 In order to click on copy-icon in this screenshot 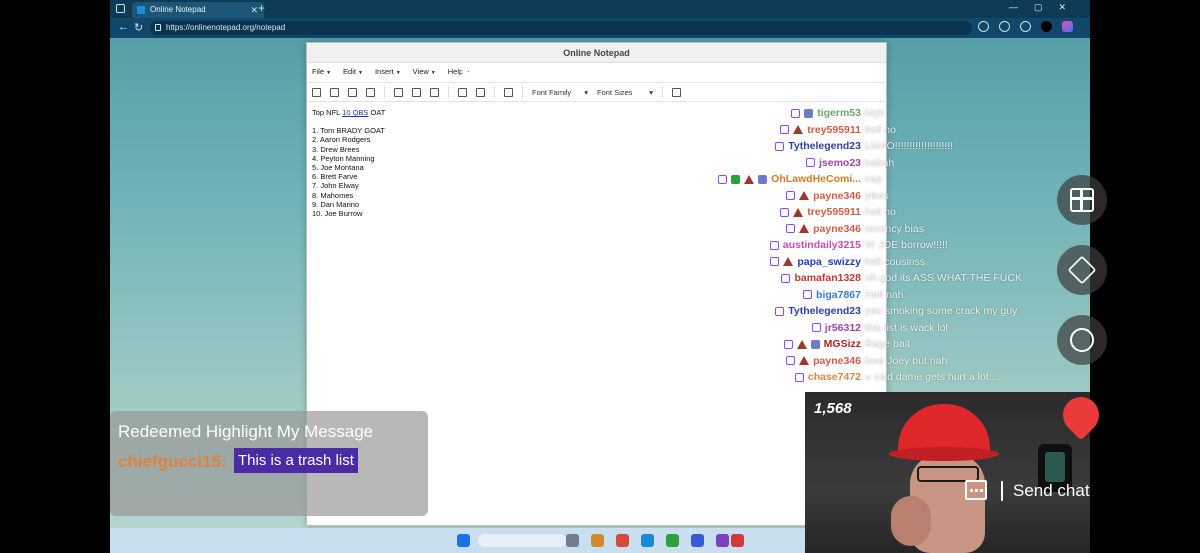, I will do `click(416, 92)`.